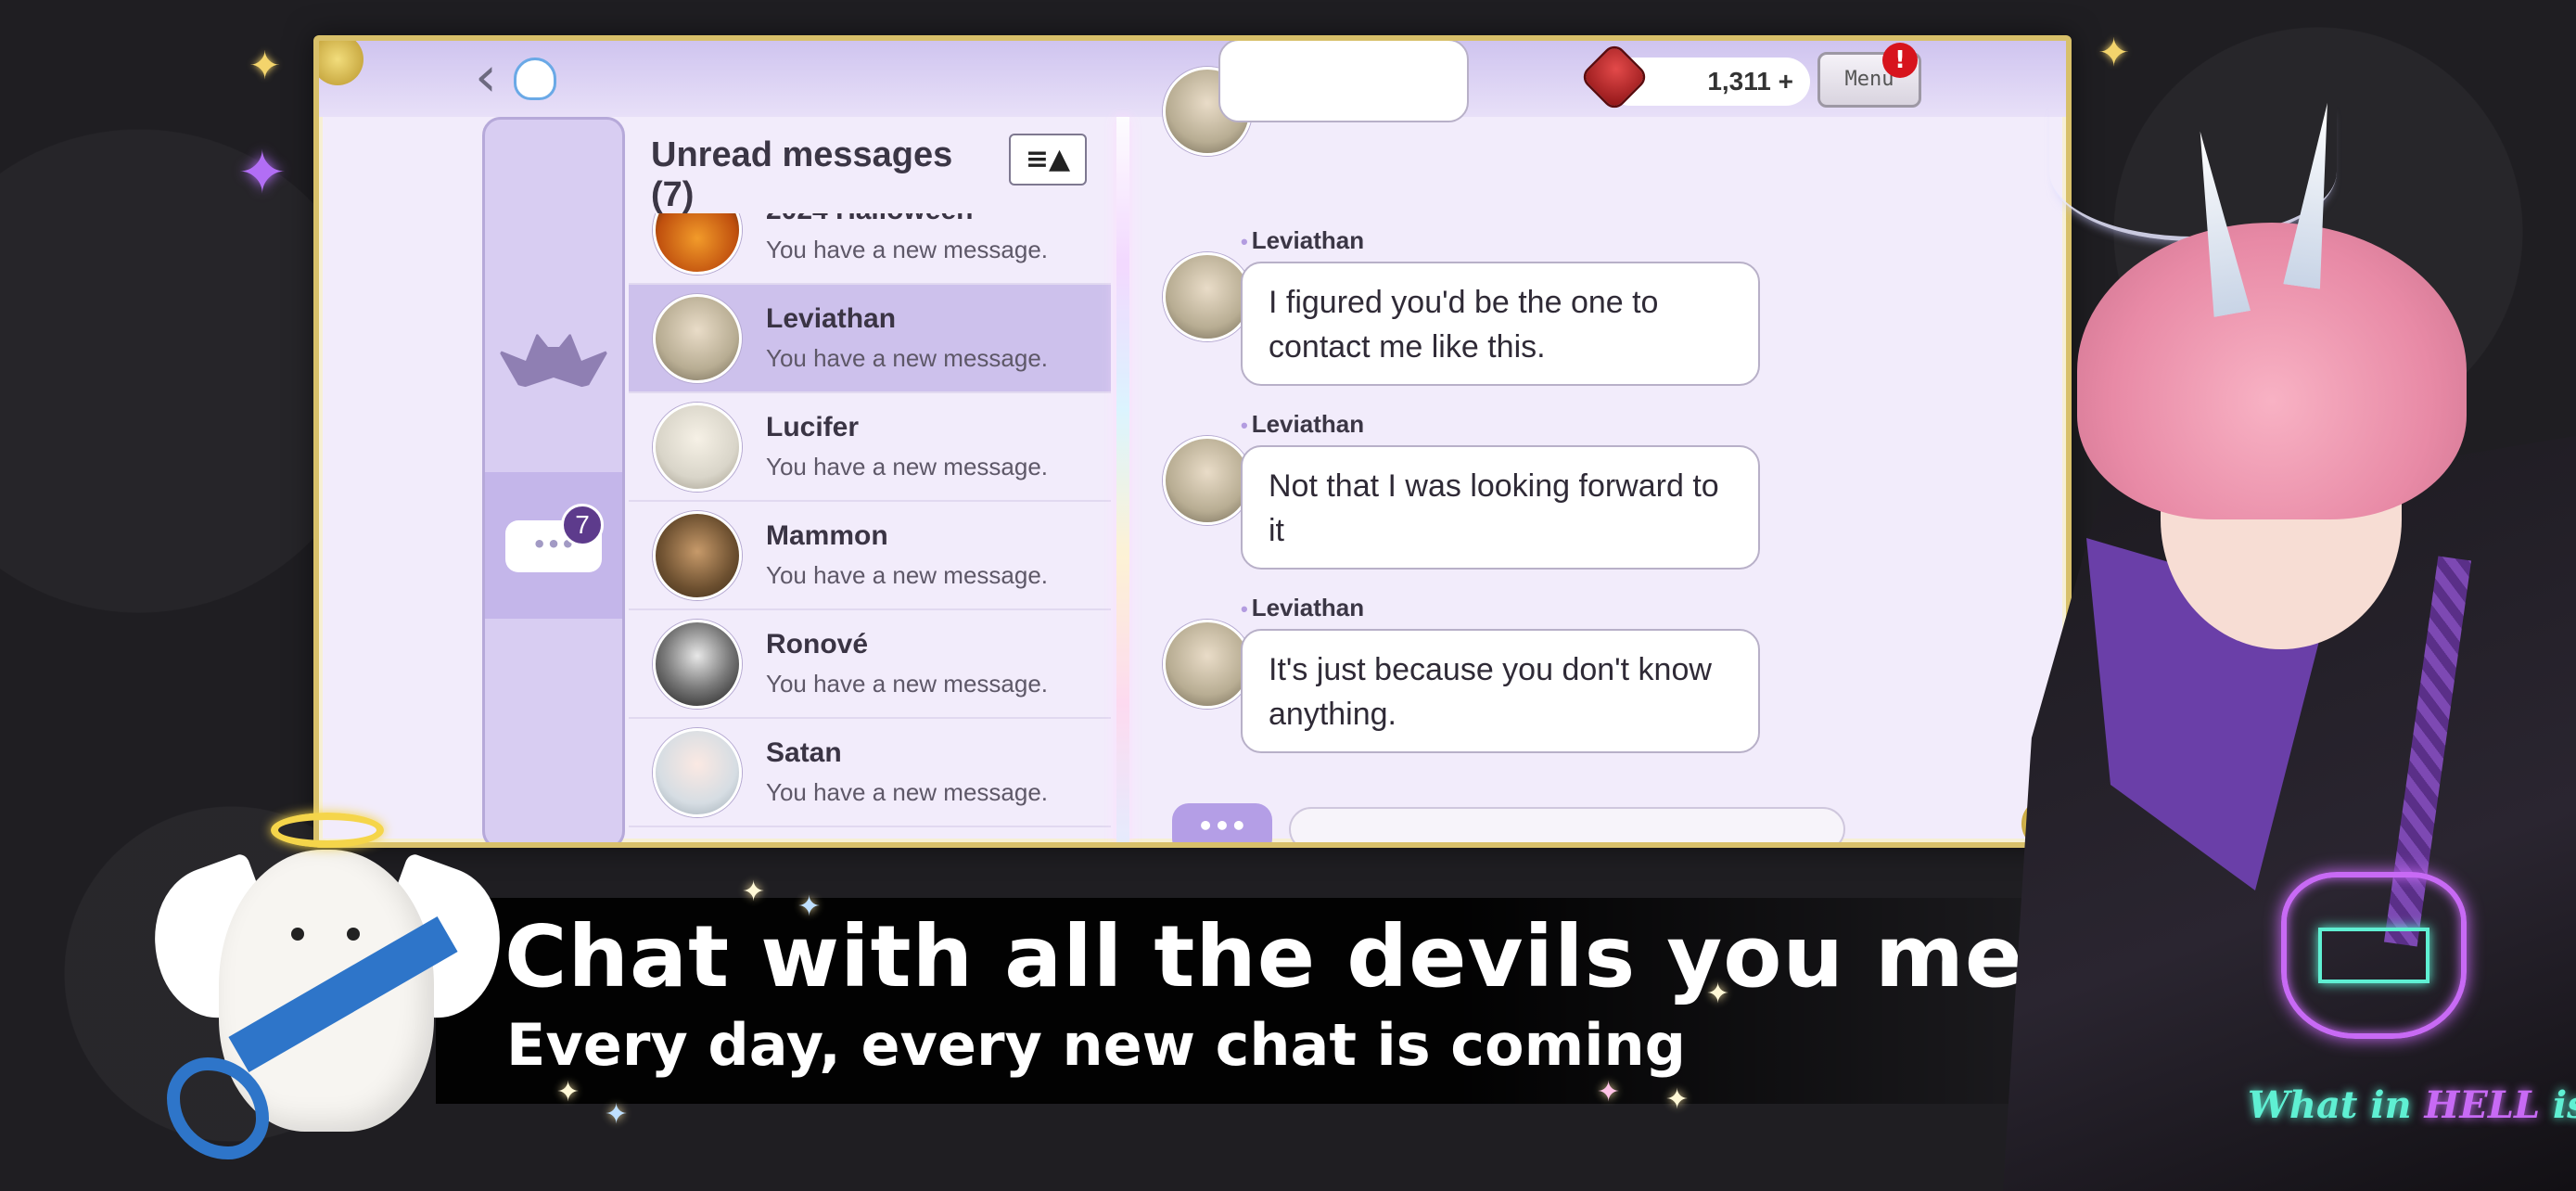 Image resolution: width=2576 pixels, height=1191 pixels. I want to click on bat-icon, so click(553, 361).